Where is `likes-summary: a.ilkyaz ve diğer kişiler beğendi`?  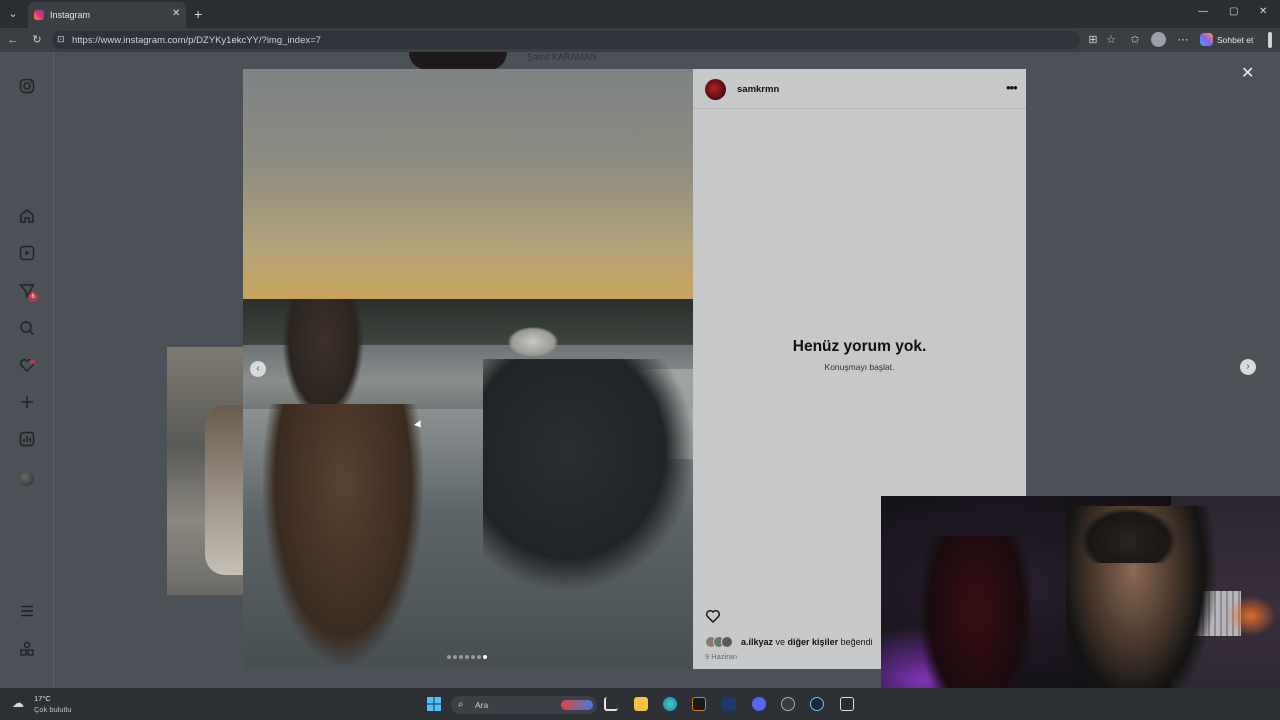
likes-summary: a.ilkyaz ve diğer kişiler beğendi is located at coordinates (807, 642).